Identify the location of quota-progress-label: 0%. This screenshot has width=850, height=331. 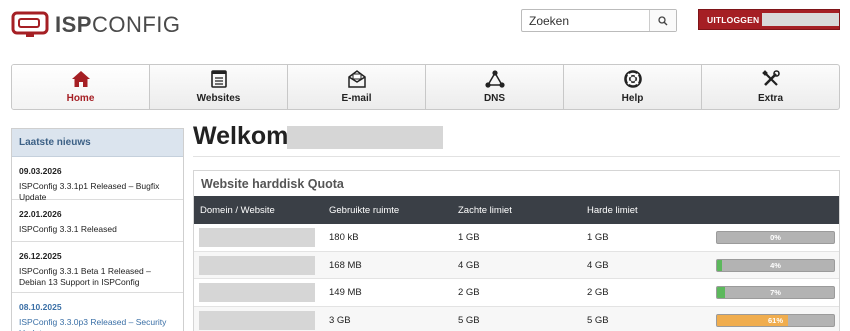
(775, 237).